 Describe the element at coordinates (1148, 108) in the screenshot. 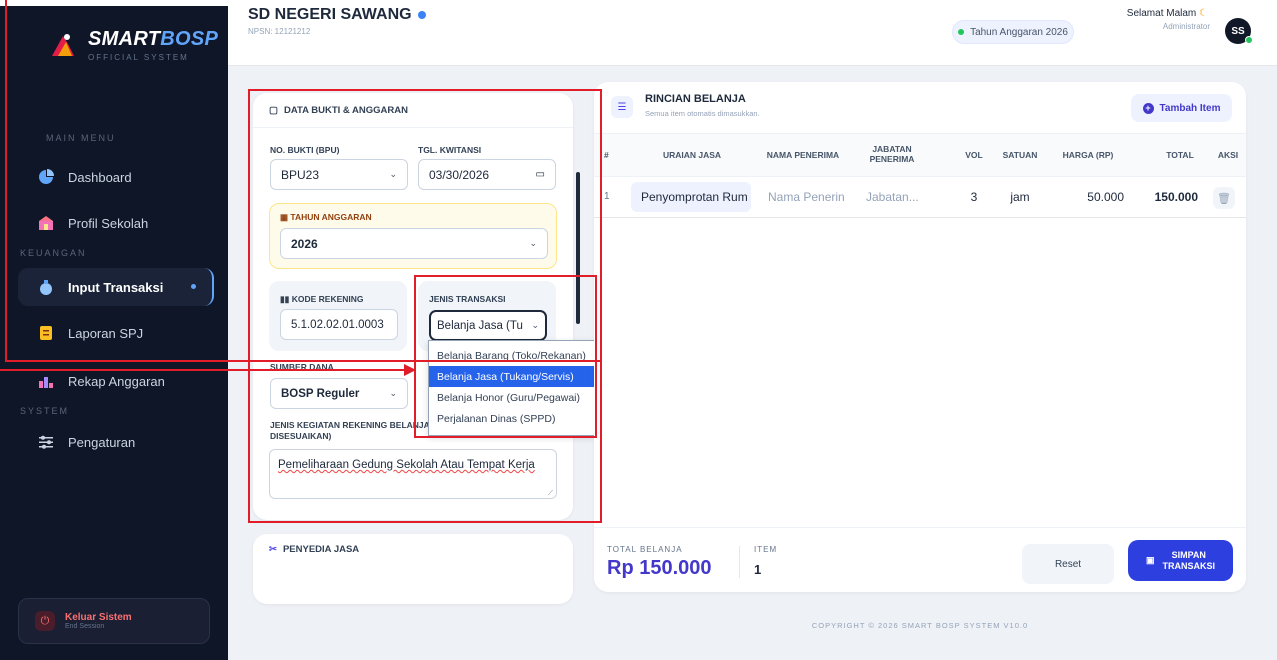

I see `plus-icon: +` at that location.